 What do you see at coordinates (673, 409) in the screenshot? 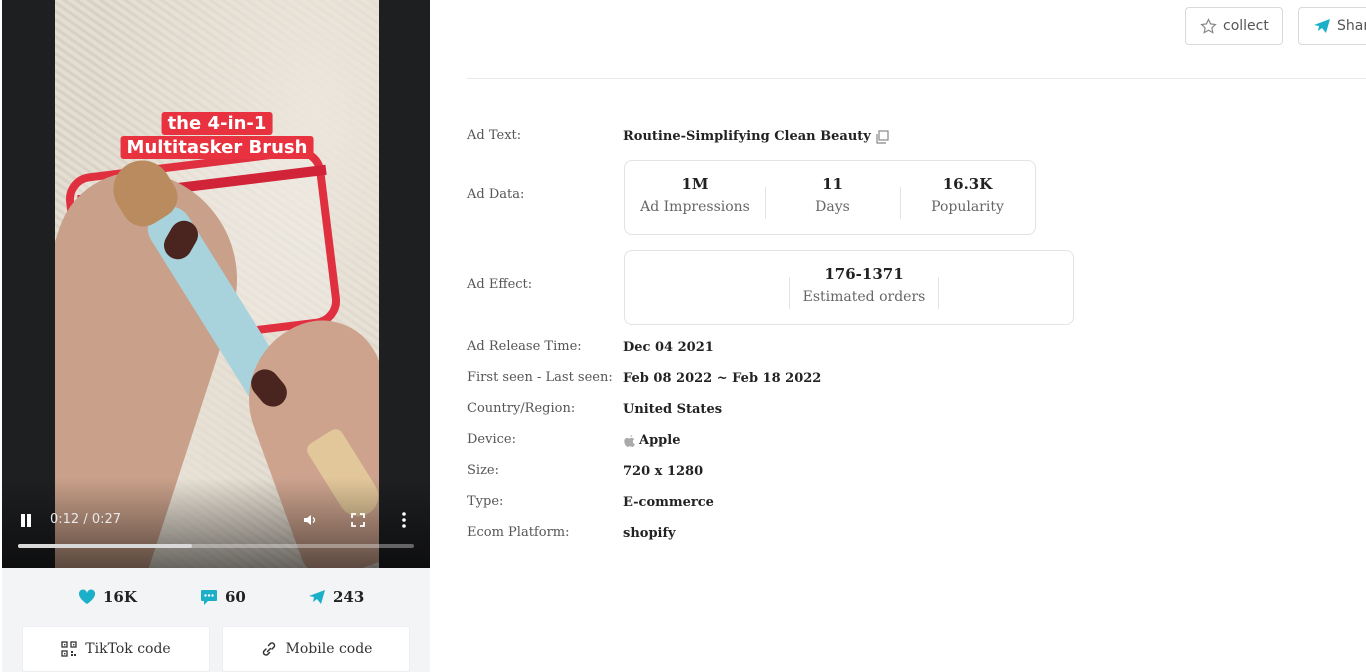
I see `country-value: United States` at bounding box center [673, 409].